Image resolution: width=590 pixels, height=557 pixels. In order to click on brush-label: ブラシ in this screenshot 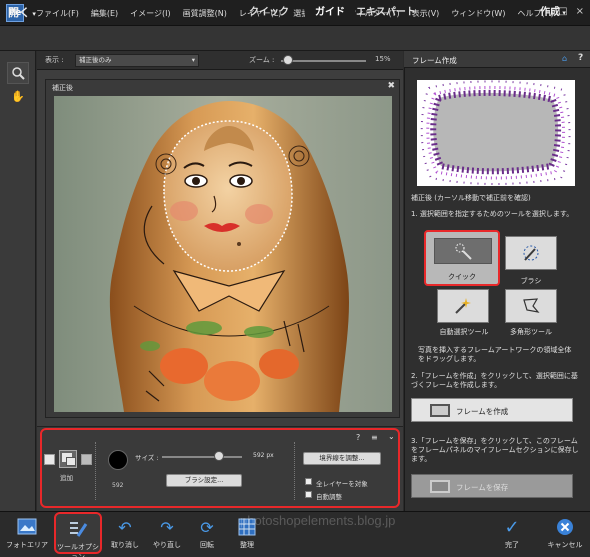, I will do `click(531, 281)`.